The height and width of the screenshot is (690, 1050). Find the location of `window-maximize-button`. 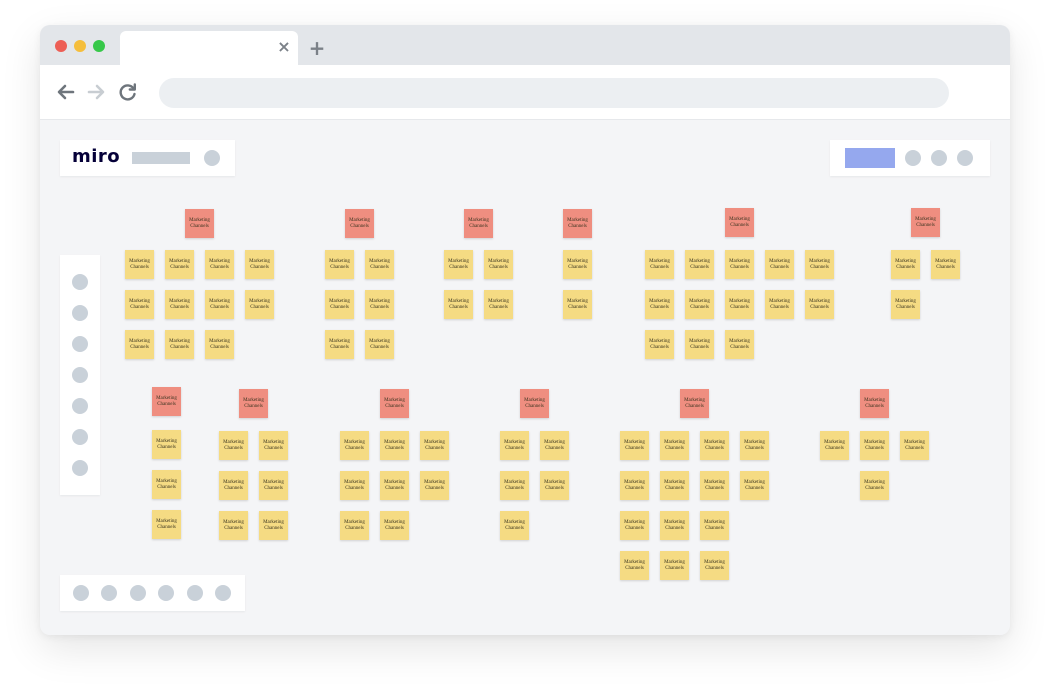

window-maximize-button is located at coordinates (99, 46).